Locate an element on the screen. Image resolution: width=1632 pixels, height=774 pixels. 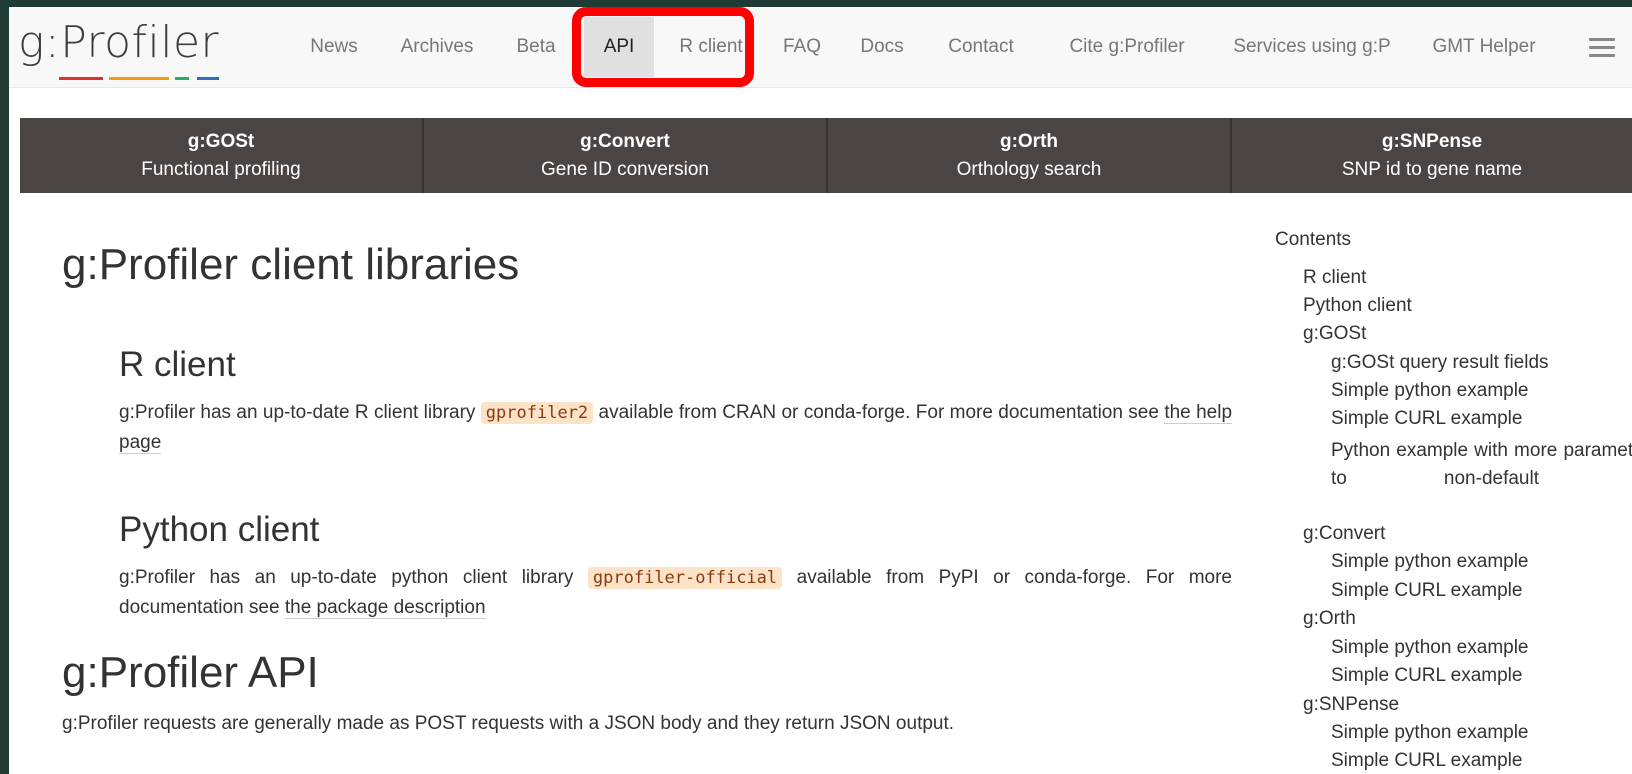
python-client-heading: Python client is located at coordinates (219, 529).